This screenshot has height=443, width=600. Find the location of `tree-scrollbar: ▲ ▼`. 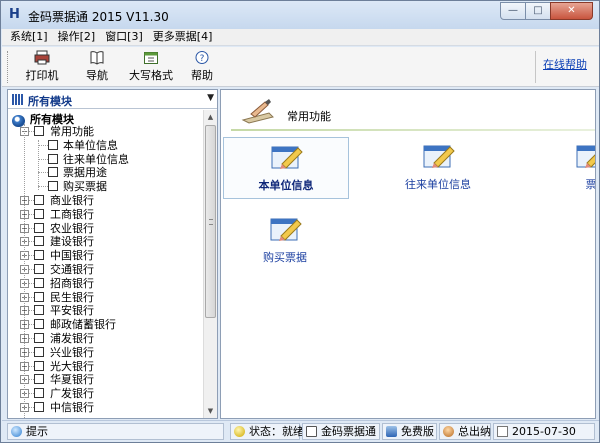

tree-scrollbar: ▲ ▼ is located at coordinates (210, 264).